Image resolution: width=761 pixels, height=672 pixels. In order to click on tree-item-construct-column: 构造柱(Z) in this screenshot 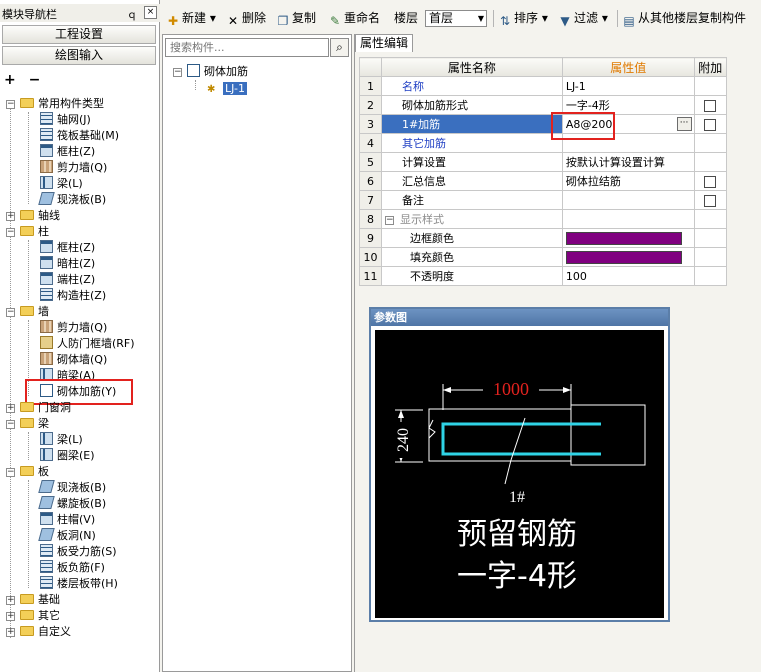, I will do `click(73, 296)`.